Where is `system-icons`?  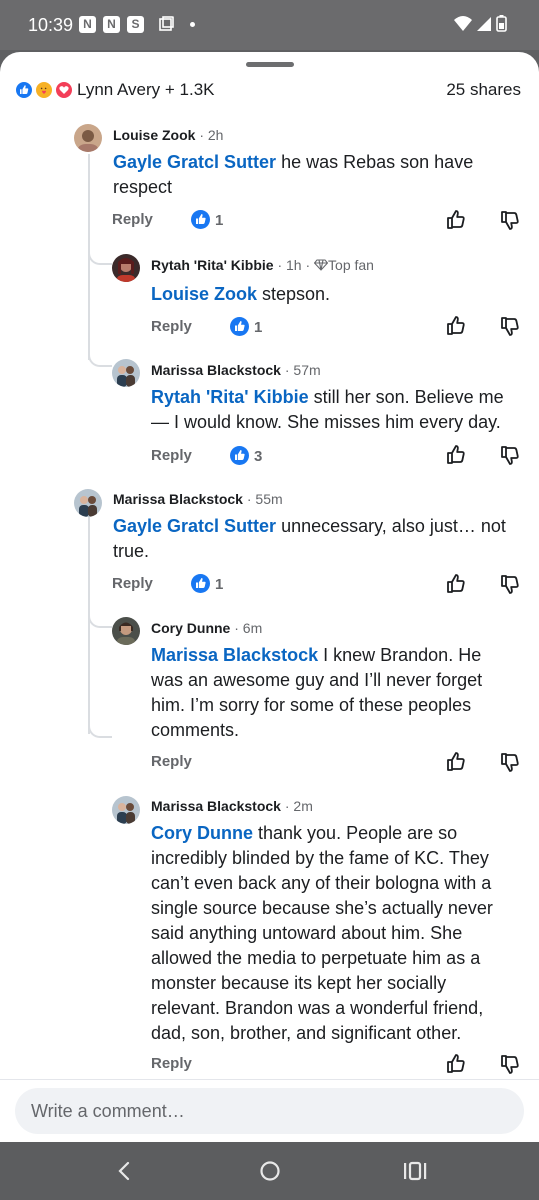
system-icons is located at coordinates (483, 26).